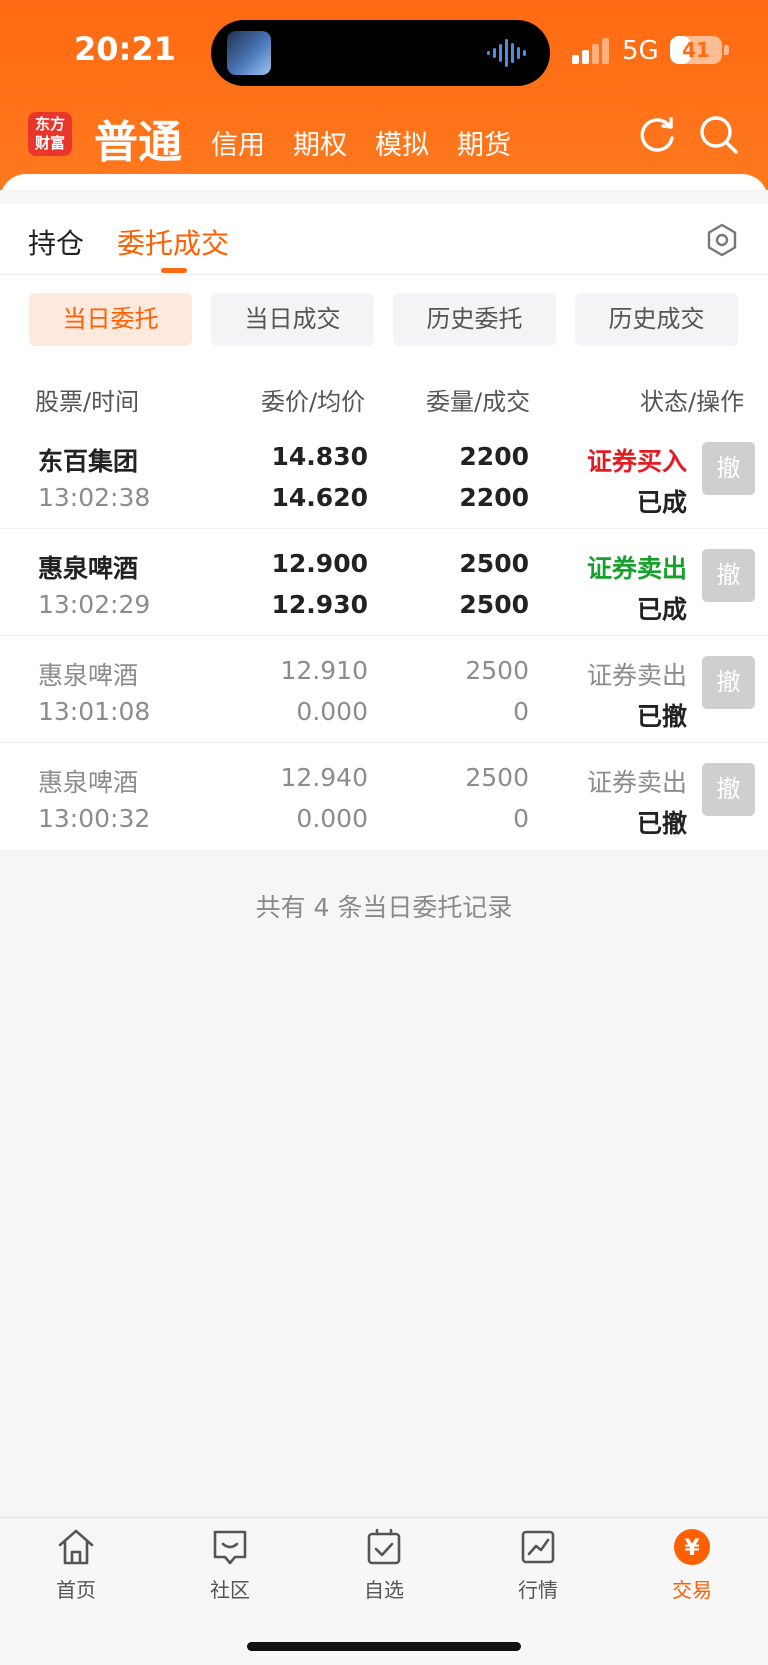 Image resolution: width=768 pixels, height=1665 pixels. Describe the element at coordinates (125, 49) in the screenshot. I see `status-time: 20:21` at that location.